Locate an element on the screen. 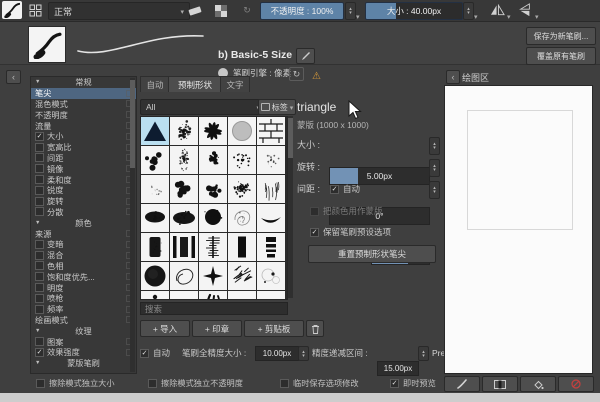 The width and height of the screenshot is (600, 402). tip-size-spinner is located at coordinates (434, 146).